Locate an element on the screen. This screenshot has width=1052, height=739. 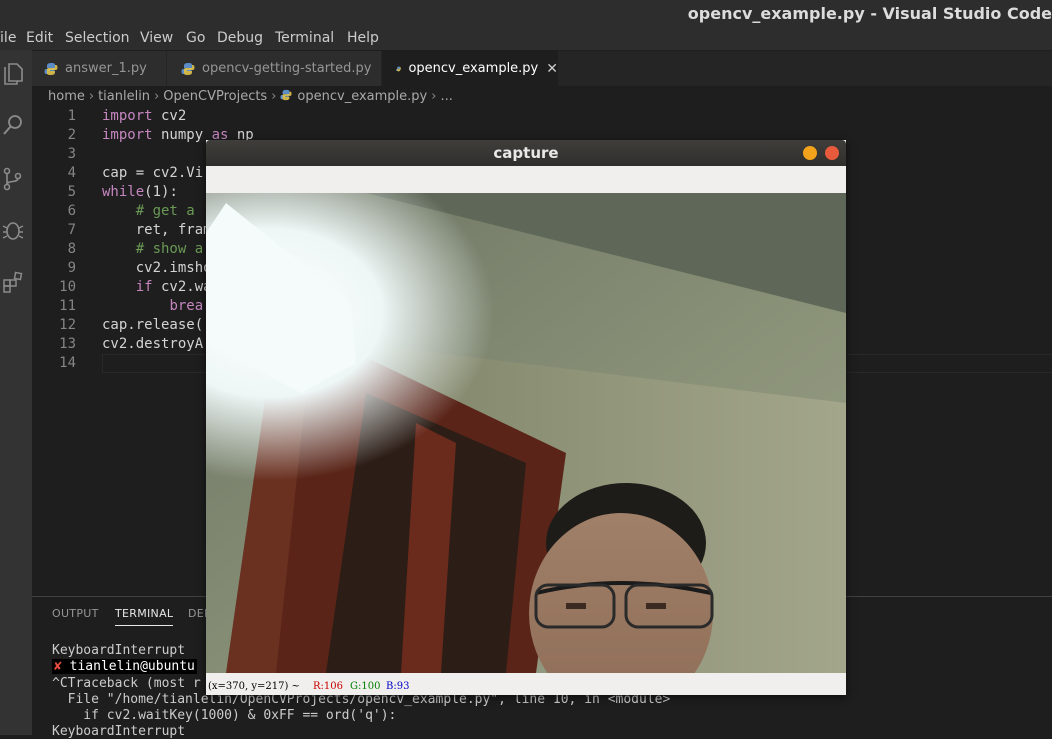
code-token: # show a is located at coordinates (169, 249).